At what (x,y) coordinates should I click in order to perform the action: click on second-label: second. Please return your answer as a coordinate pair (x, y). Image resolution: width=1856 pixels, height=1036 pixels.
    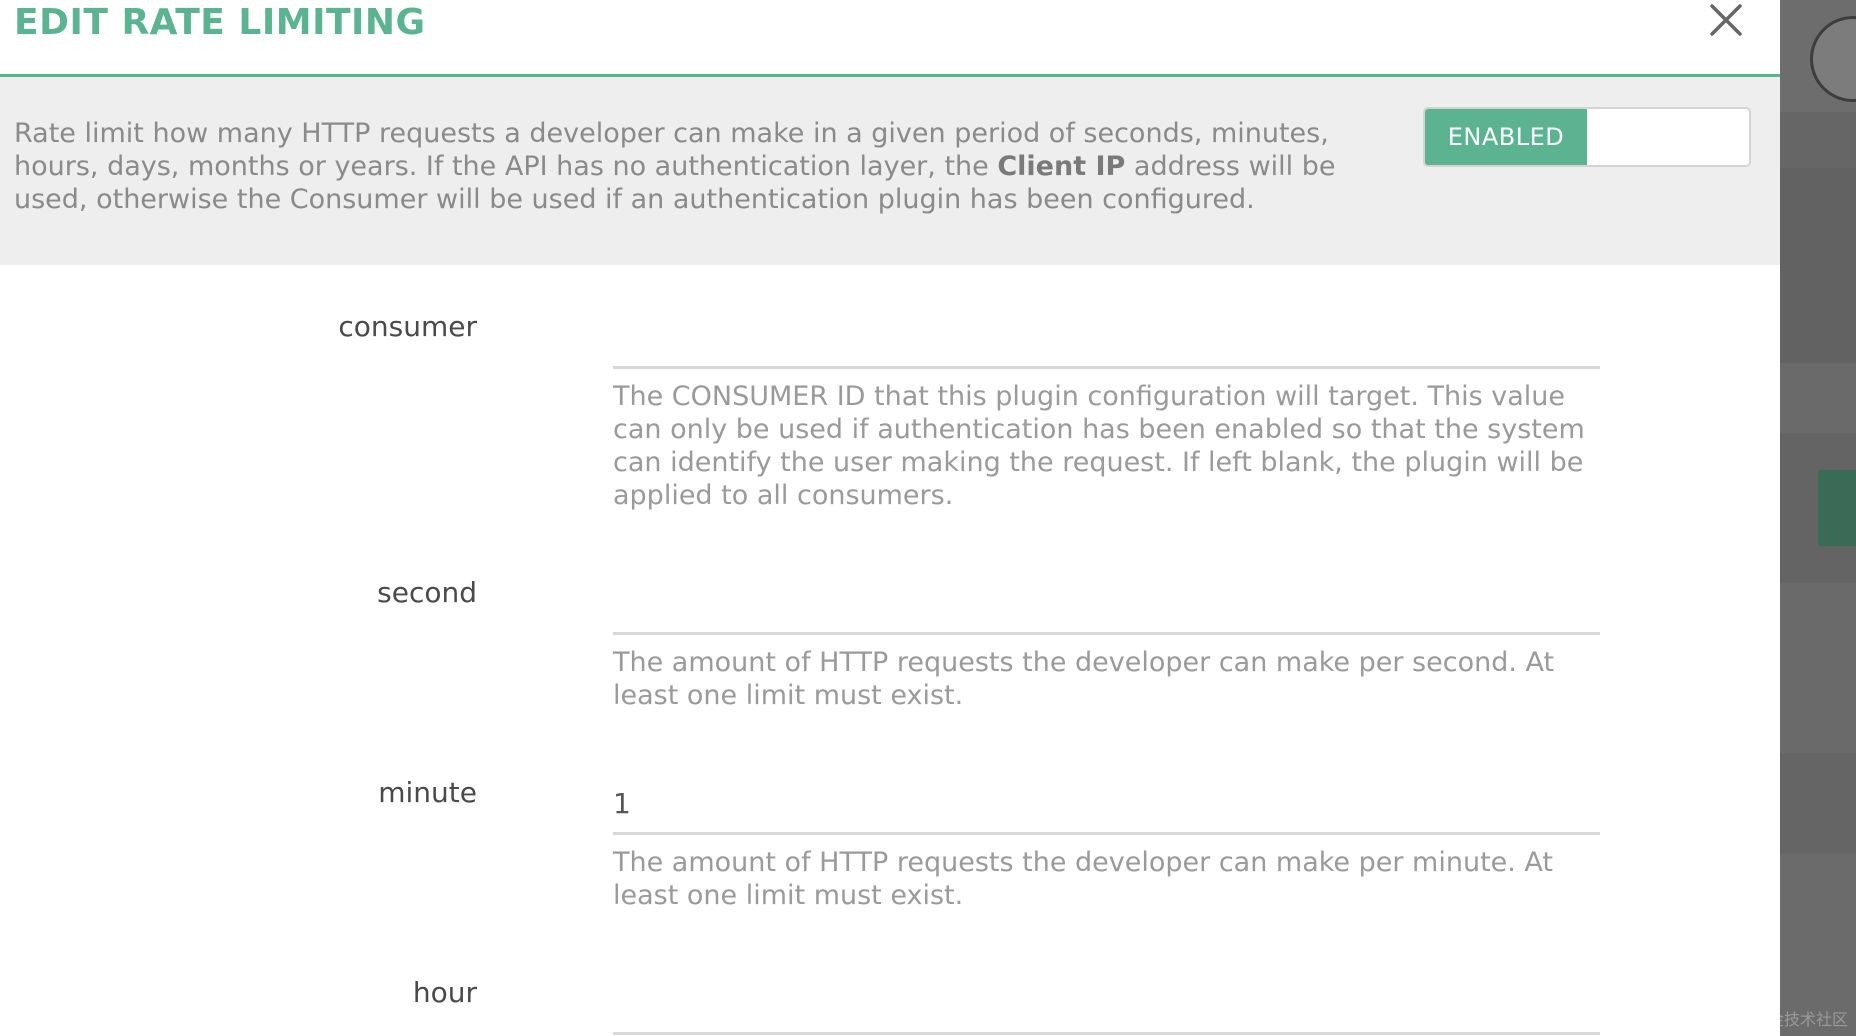
    Looking at the image, I should click on (427, 592).